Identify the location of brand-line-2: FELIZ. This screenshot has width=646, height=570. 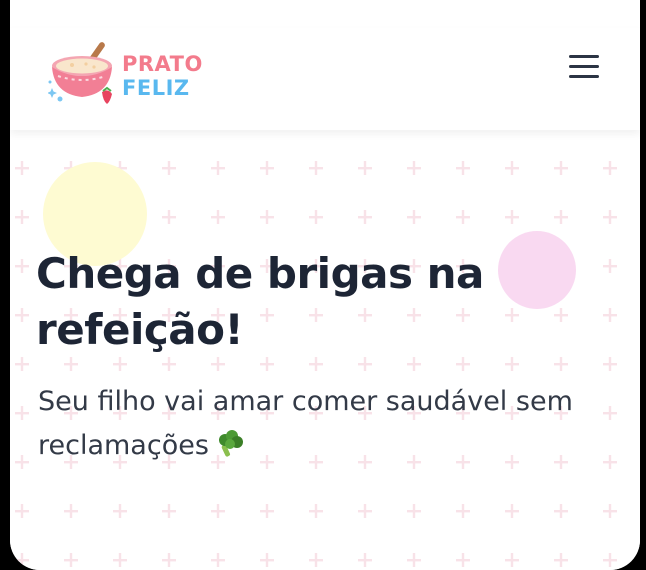
(156, 88).